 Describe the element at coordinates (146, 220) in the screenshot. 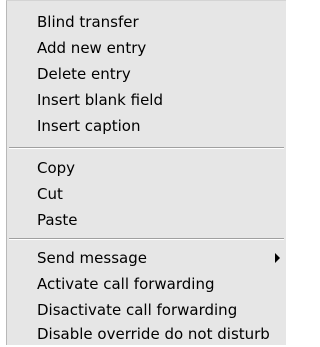

I see `menu-item-paste: Paste` at that location.